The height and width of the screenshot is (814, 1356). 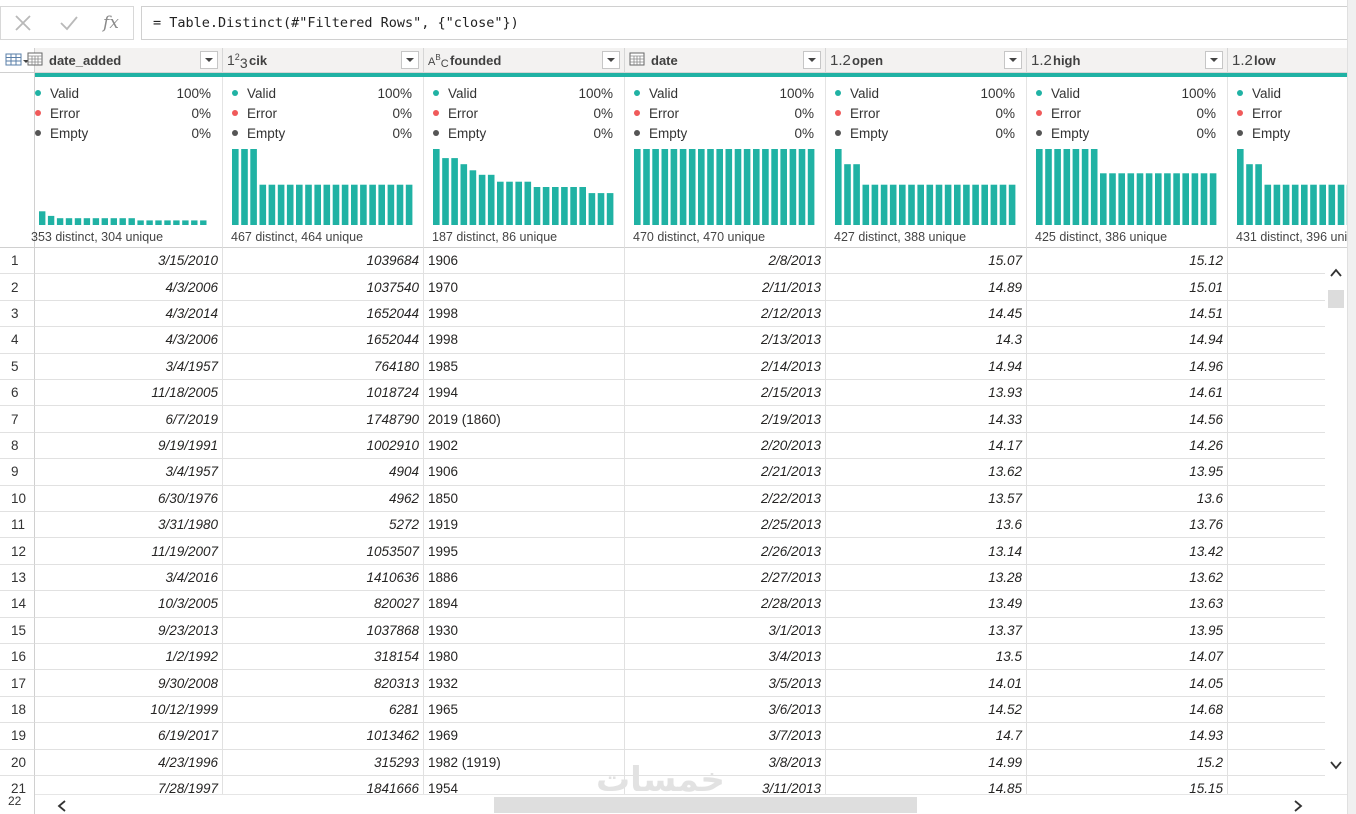 I want to click on date-type-icon, so click(x=36, y=60).